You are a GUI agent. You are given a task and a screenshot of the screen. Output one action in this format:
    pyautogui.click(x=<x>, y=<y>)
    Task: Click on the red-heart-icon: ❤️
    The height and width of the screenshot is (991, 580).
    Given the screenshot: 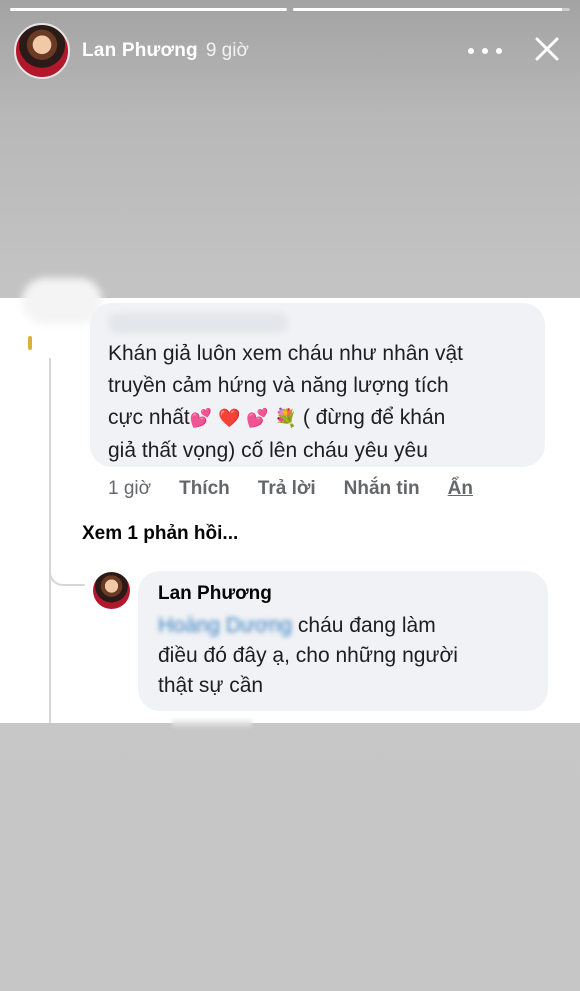 What is the action you would take?
    pyautogui.click(x=229, y=418)
    